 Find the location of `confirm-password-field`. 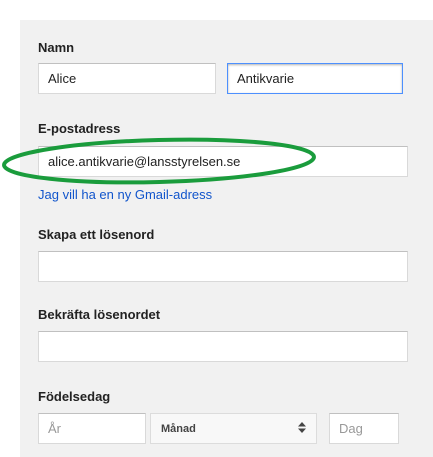

confirm-password-field is located at coordinates (223, 346).